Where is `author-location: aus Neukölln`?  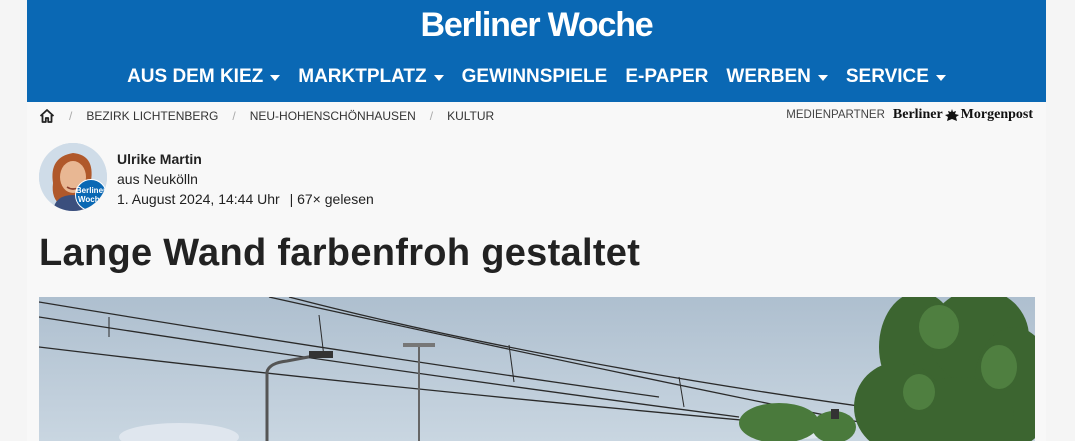 author-location: aus Neukölln is located at coordinates (157, 179).